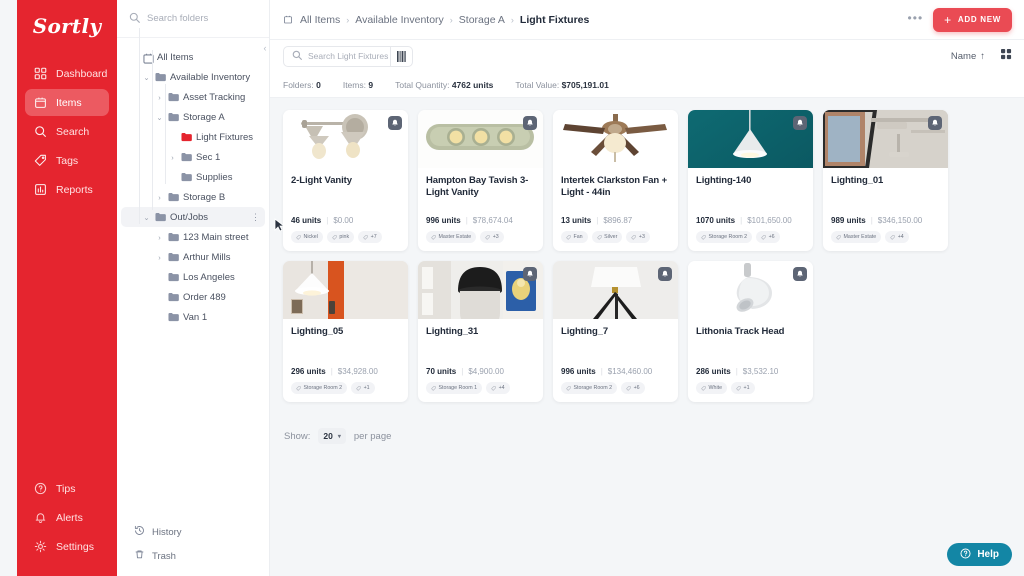  What do you see at coordinates (67, 517) in the screenshot?
I see `sidebar-item-alerts: Alerts` at bounding box center [67, 517].